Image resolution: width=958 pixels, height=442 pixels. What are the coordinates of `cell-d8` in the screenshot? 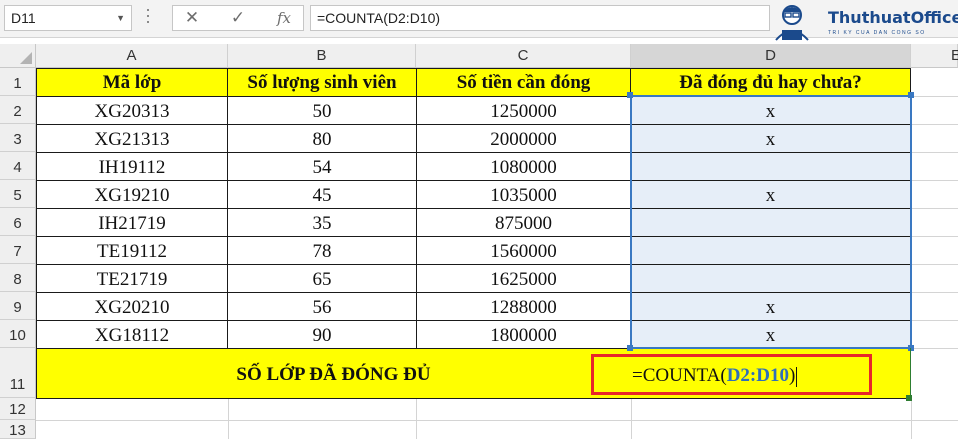 It's located at (770, 278).